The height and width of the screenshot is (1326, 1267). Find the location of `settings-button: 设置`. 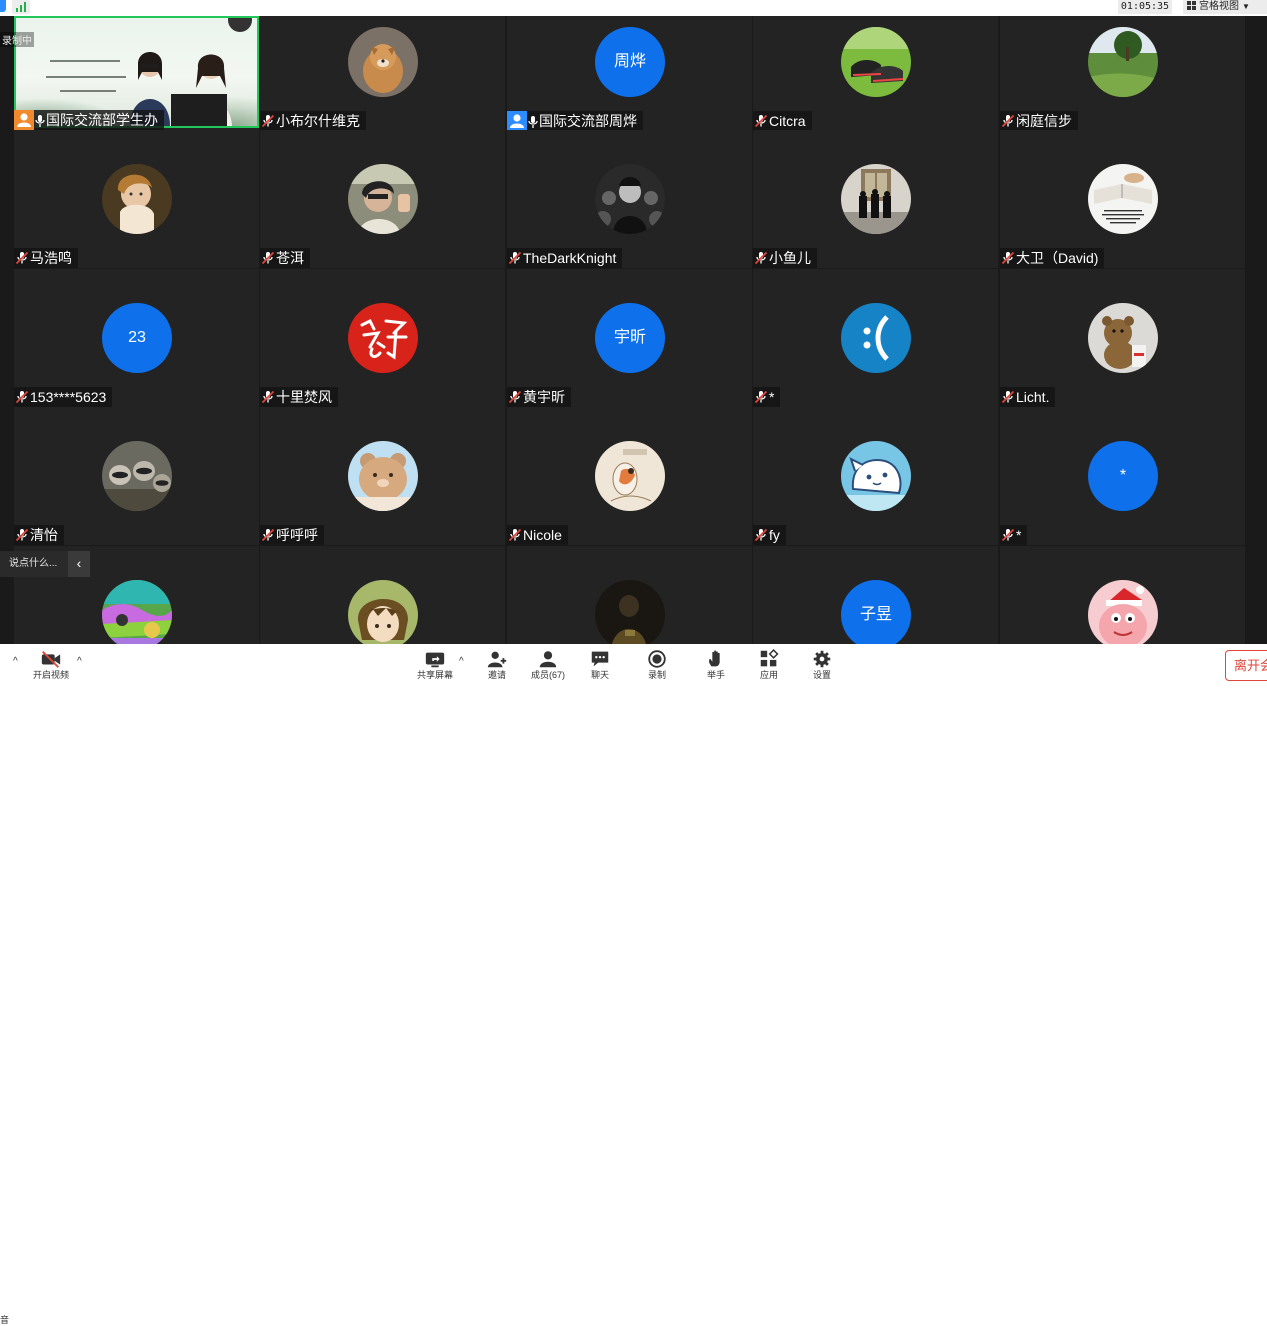

settings-button: 设置 is located at coordinates (822, 666).